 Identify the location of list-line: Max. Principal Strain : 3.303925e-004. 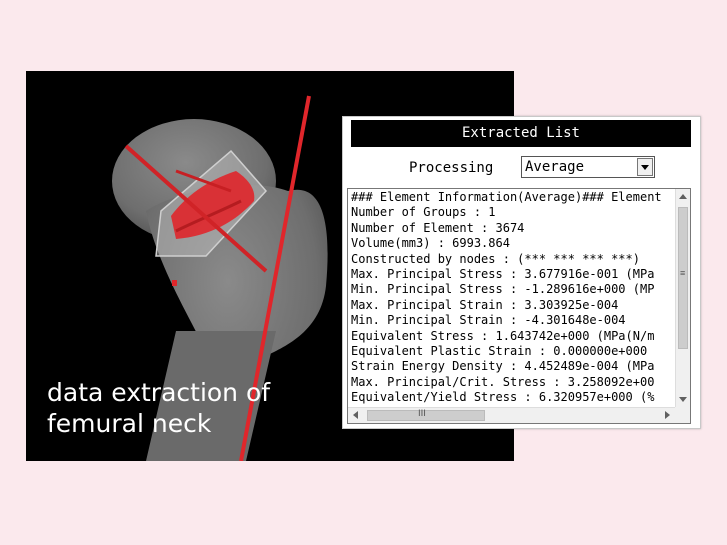
(485, 304).